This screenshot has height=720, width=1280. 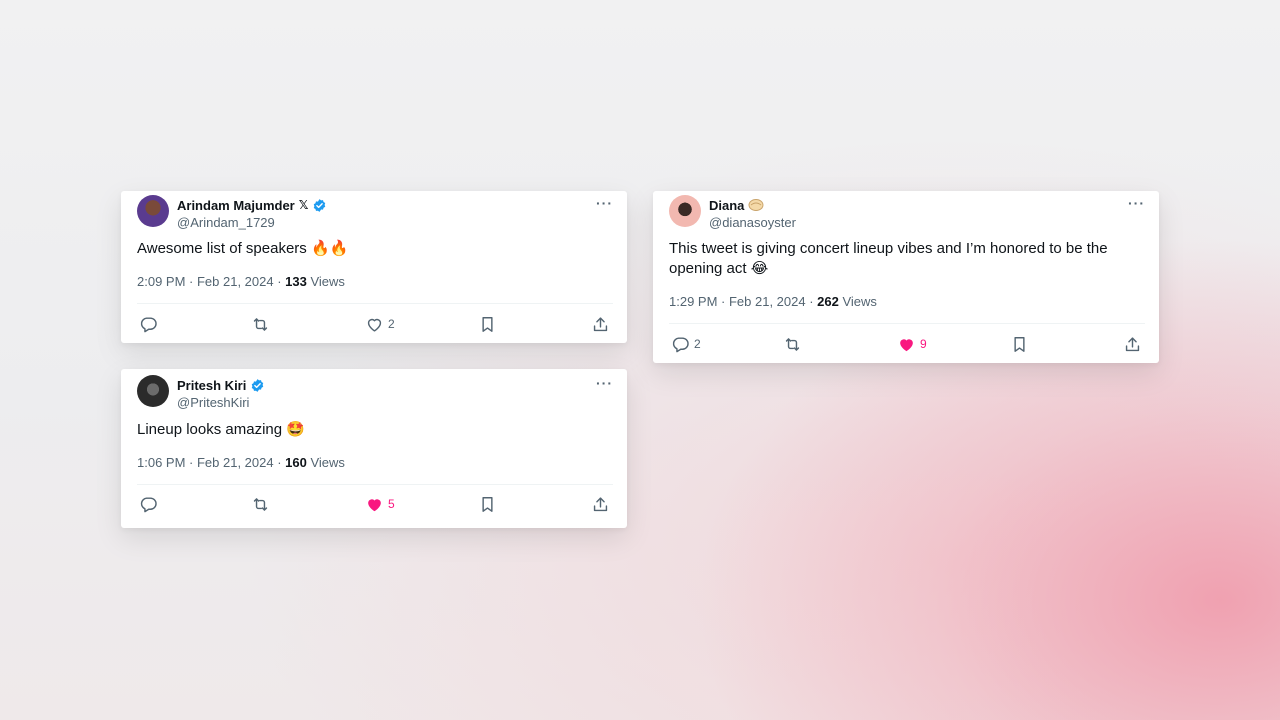 I want to click on like-count: 5, so click(x=391, y=504).